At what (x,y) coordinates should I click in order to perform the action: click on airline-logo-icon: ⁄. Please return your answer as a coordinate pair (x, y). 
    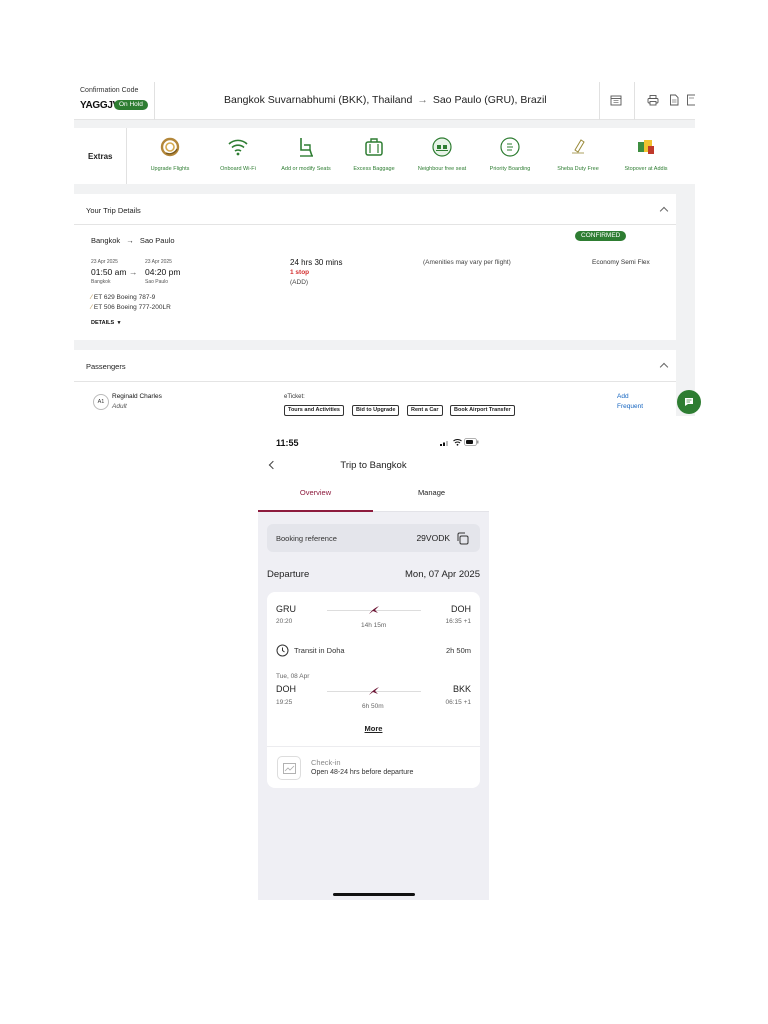
    Looking at the image, I should click on (92, 297).